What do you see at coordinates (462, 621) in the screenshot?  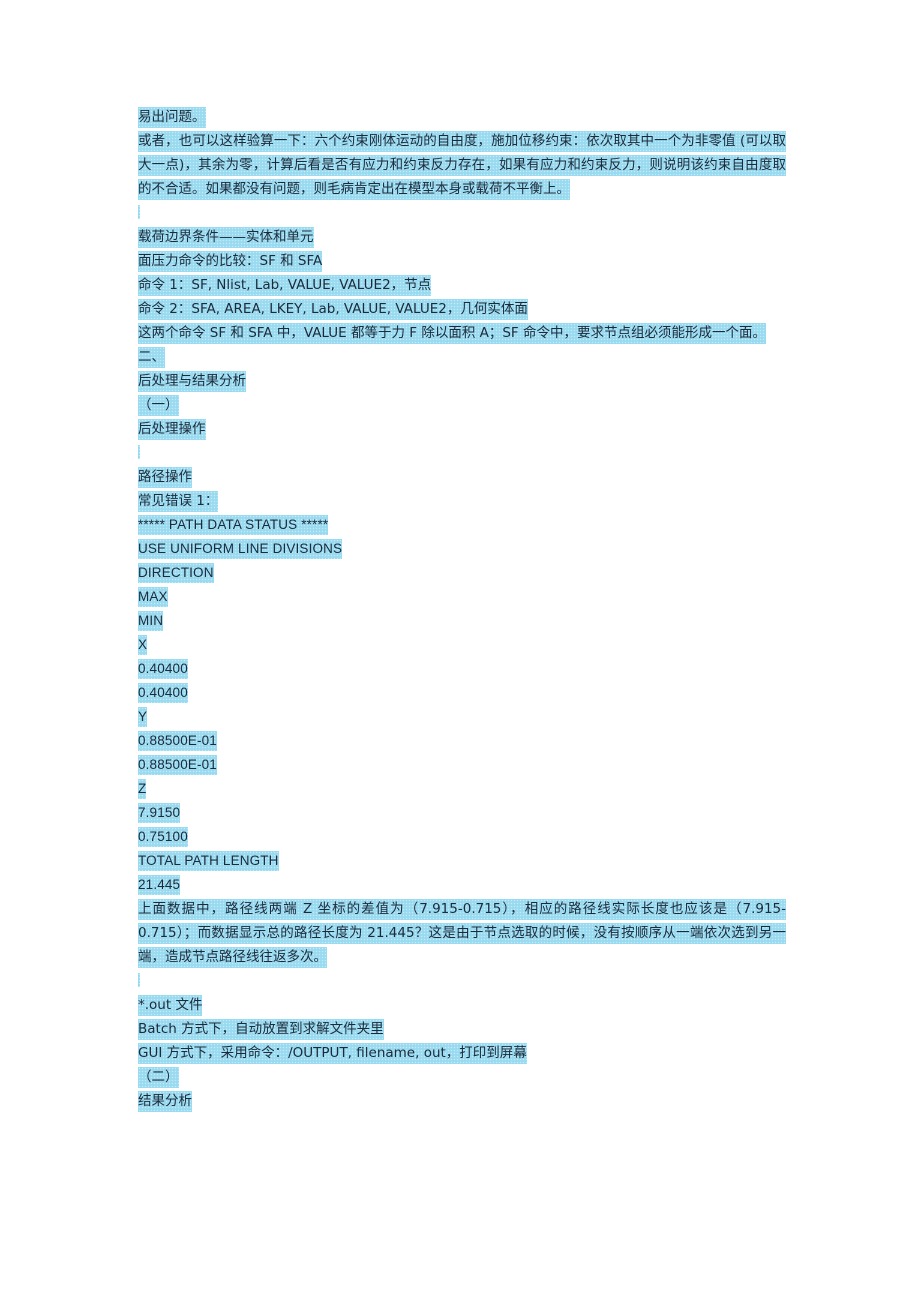 I see `document-line: MIN` at bounding box center [462, 621].